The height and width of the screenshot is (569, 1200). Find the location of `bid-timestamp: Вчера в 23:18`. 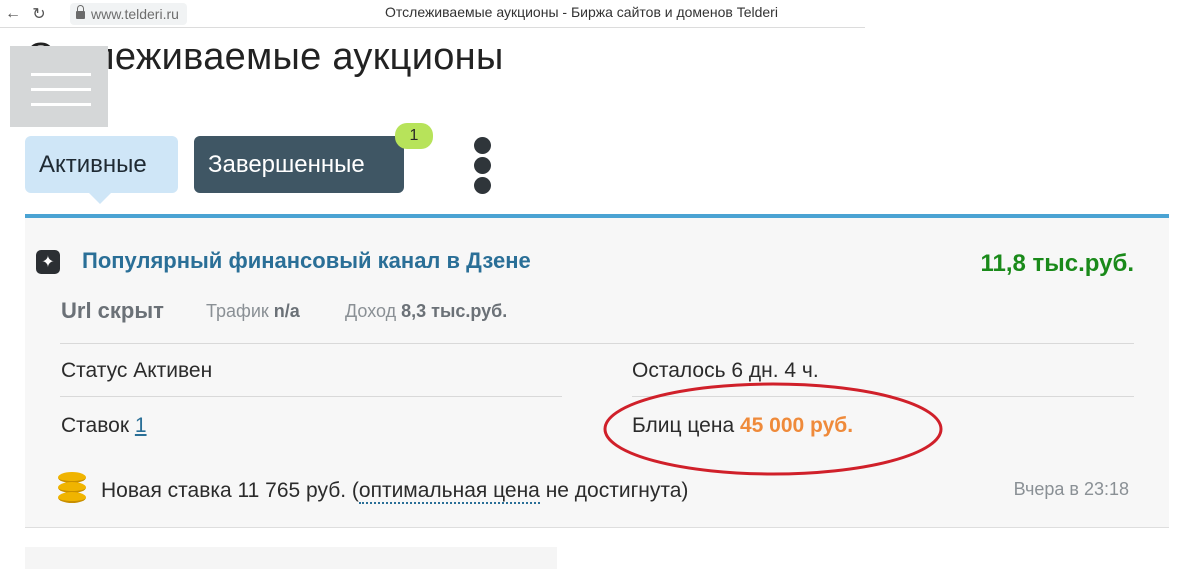

bid-timestamp: Вчера в 23:18 is located at coordinates (1071, 489).